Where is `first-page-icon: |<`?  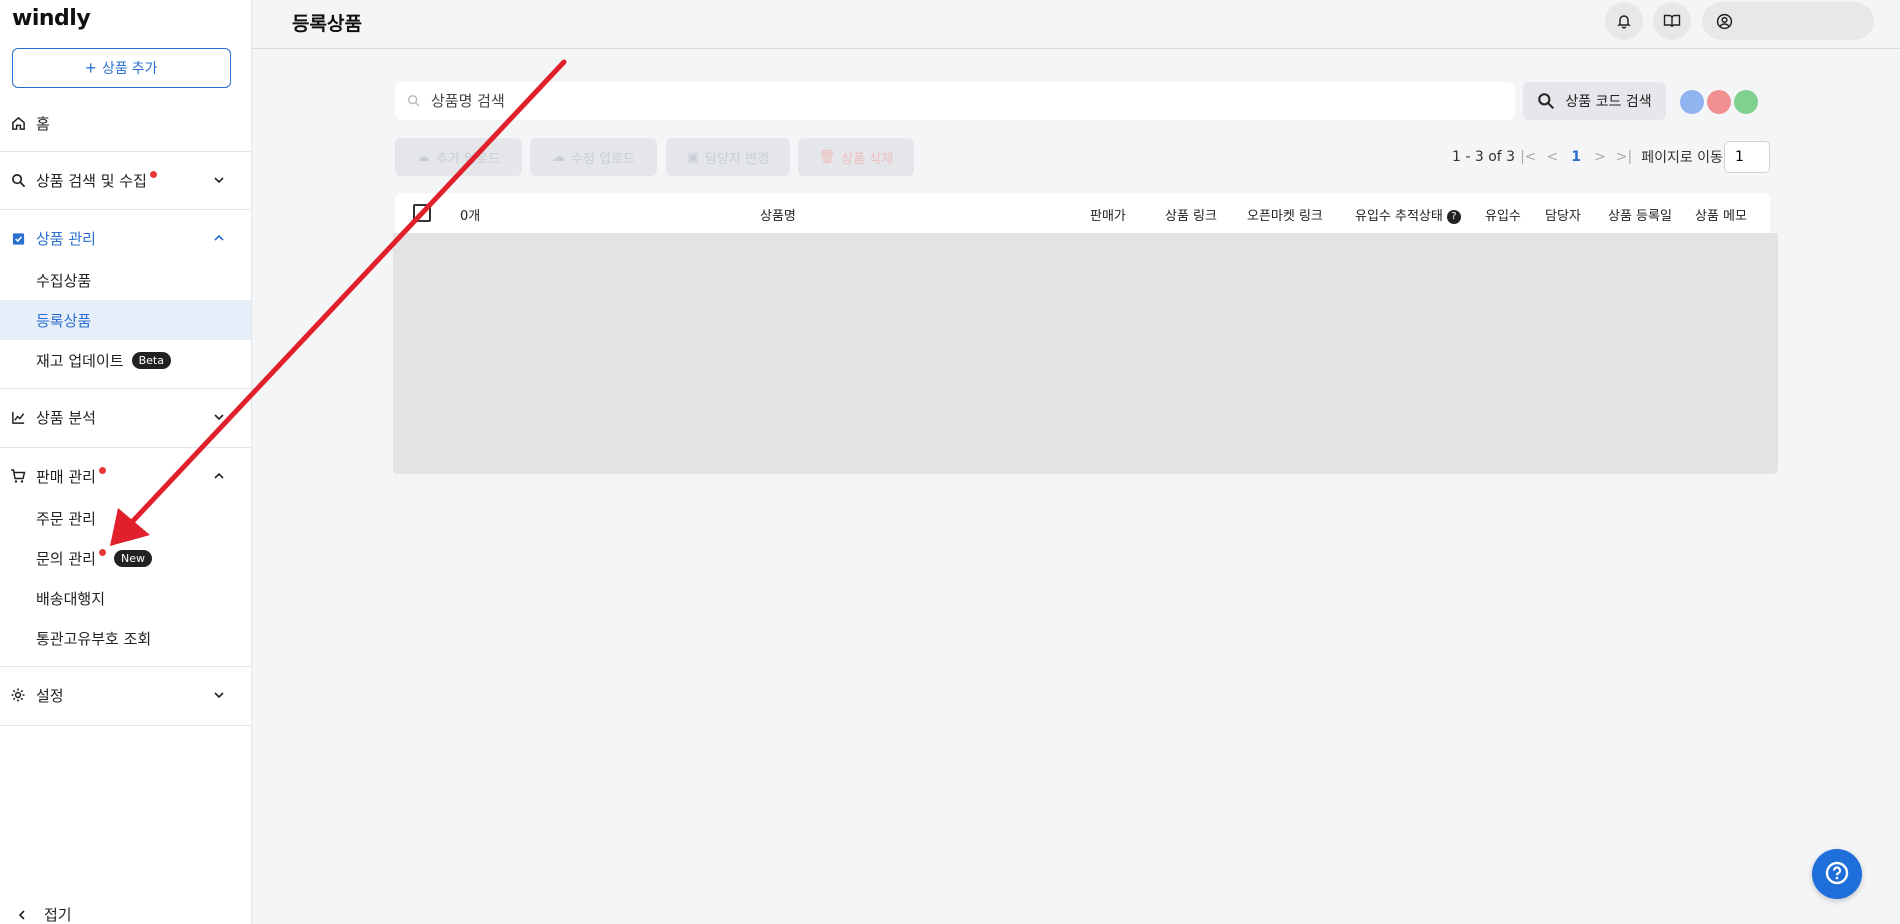 first-page-icon: |< is located at coordinates (1528, 157).